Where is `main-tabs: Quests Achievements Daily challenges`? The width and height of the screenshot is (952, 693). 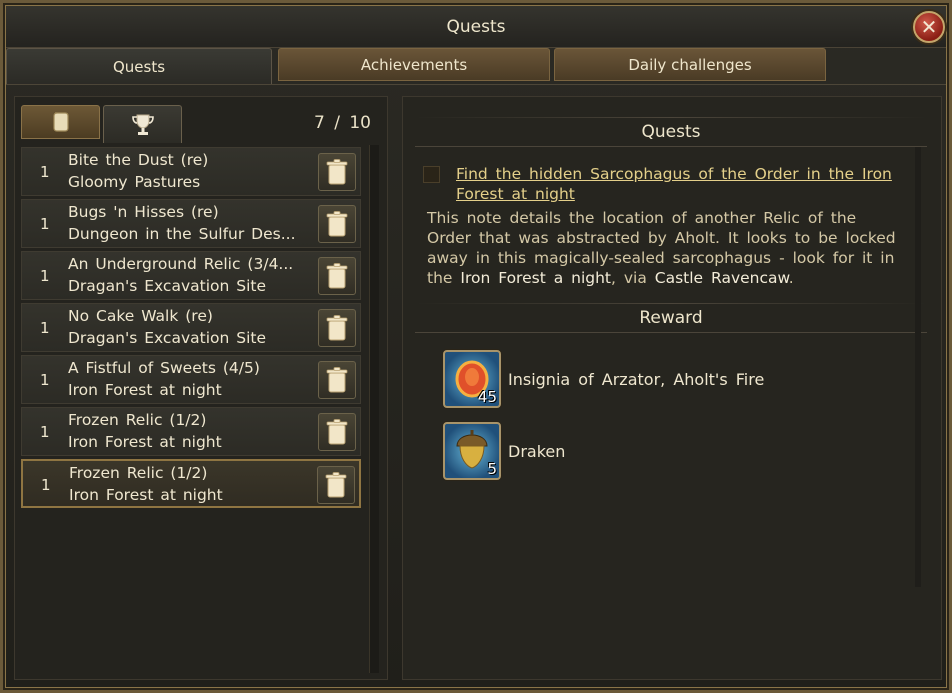 main-tabs: Quests Achievements Daily challenges is located at coordinates (474, 66).